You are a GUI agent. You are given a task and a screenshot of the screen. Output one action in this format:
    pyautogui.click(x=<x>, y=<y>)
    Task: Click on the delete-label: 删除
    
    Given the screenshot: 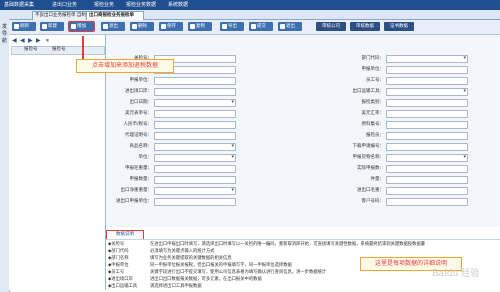 What is the action you would take?
    pyautogui.click(x=142, y=26)
    